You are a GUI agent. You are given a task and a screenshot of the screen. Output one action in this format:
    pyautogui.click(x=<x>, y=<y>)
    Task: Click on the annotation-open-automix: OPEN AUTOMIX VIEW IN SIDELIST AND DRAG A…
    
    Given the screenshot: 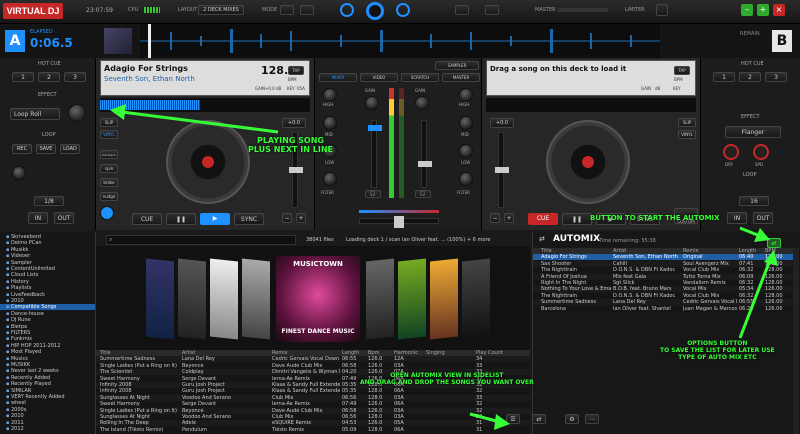 What is the action you would take?
    pyautogui.click(x=447, y=379)
    